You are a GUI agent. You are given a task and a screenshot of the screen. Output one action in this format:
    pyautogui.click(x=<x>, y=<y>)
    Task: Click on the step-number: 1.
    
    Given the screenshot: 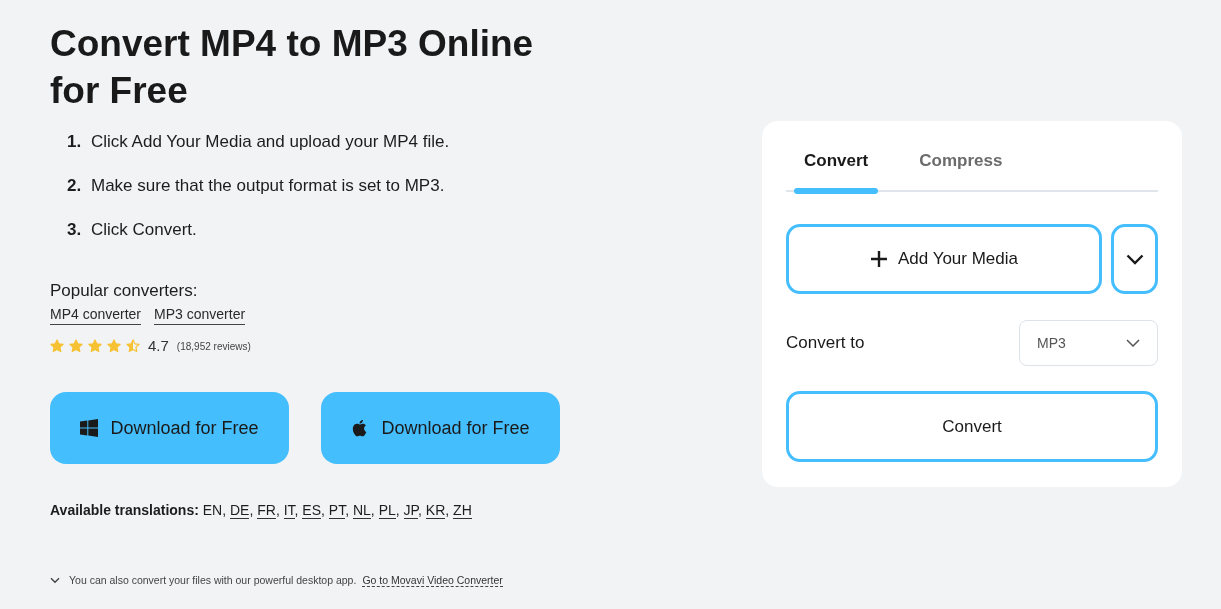 What is the action you would take?
    pyautogui.click(x=75, y=142)
    